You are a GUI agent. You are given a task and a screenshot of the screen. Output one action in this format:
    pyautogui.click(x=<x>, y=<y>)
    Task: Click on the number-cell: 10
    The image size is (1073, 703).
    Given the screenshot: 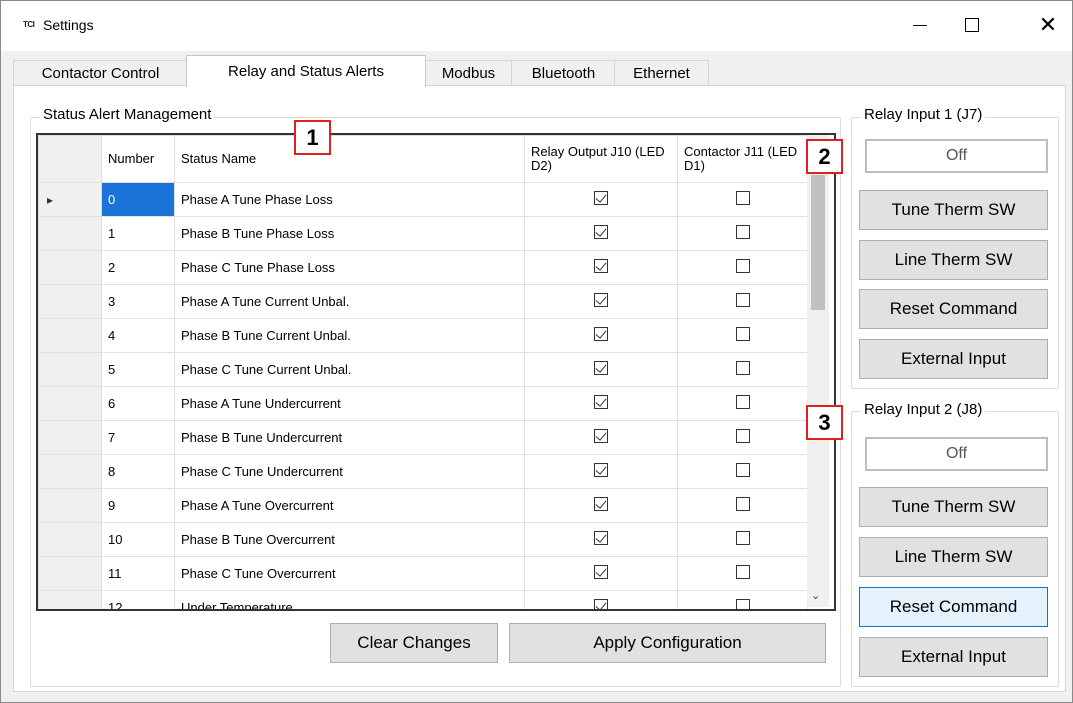 What is the action you would take?
    pyautogui.click(x=138, y=539)
    